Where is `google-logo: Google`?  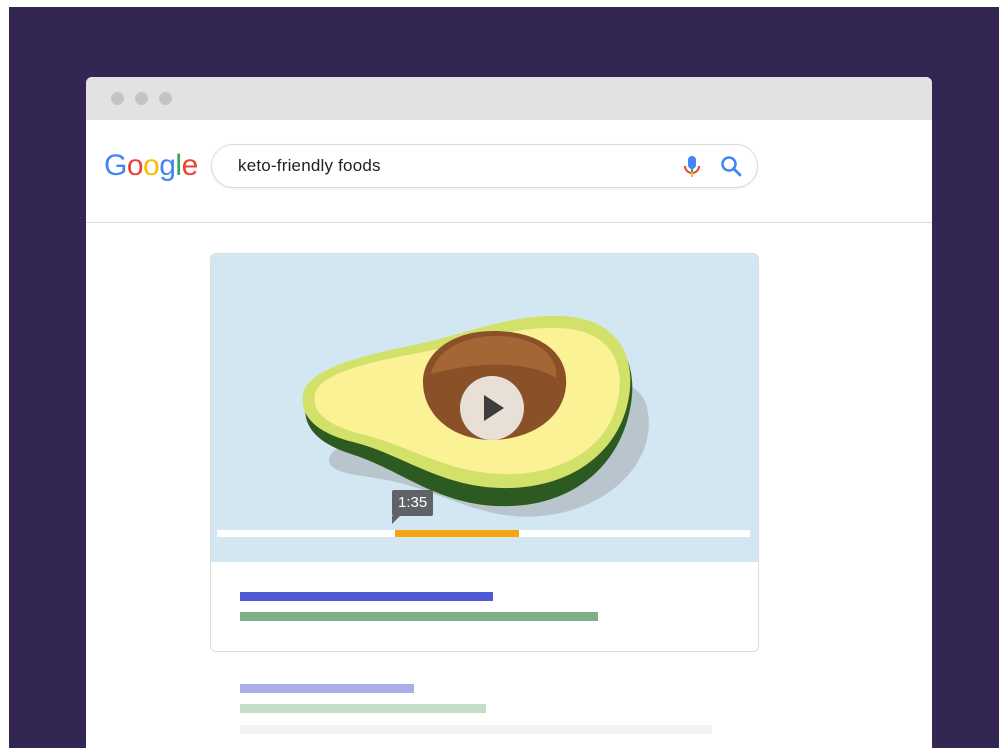
google-logo: Google is located at coordinates (151, 166).